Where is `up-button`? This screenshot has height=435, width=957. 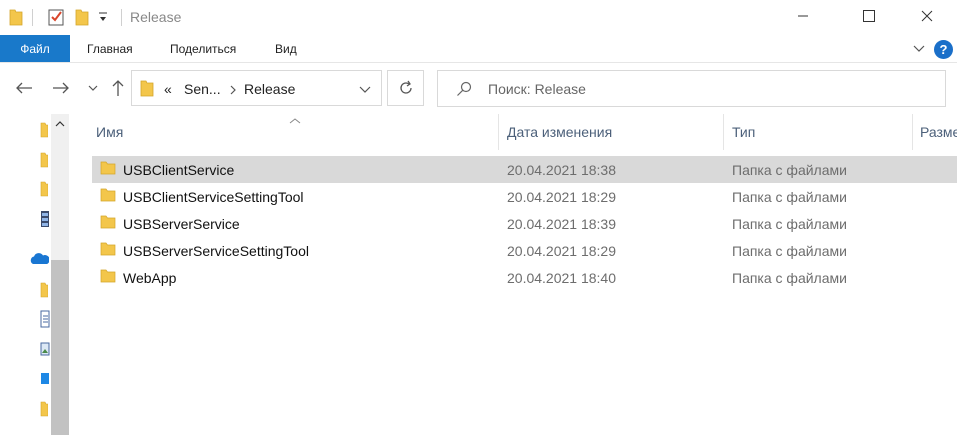
up-button is located at coordinates (118, 88).